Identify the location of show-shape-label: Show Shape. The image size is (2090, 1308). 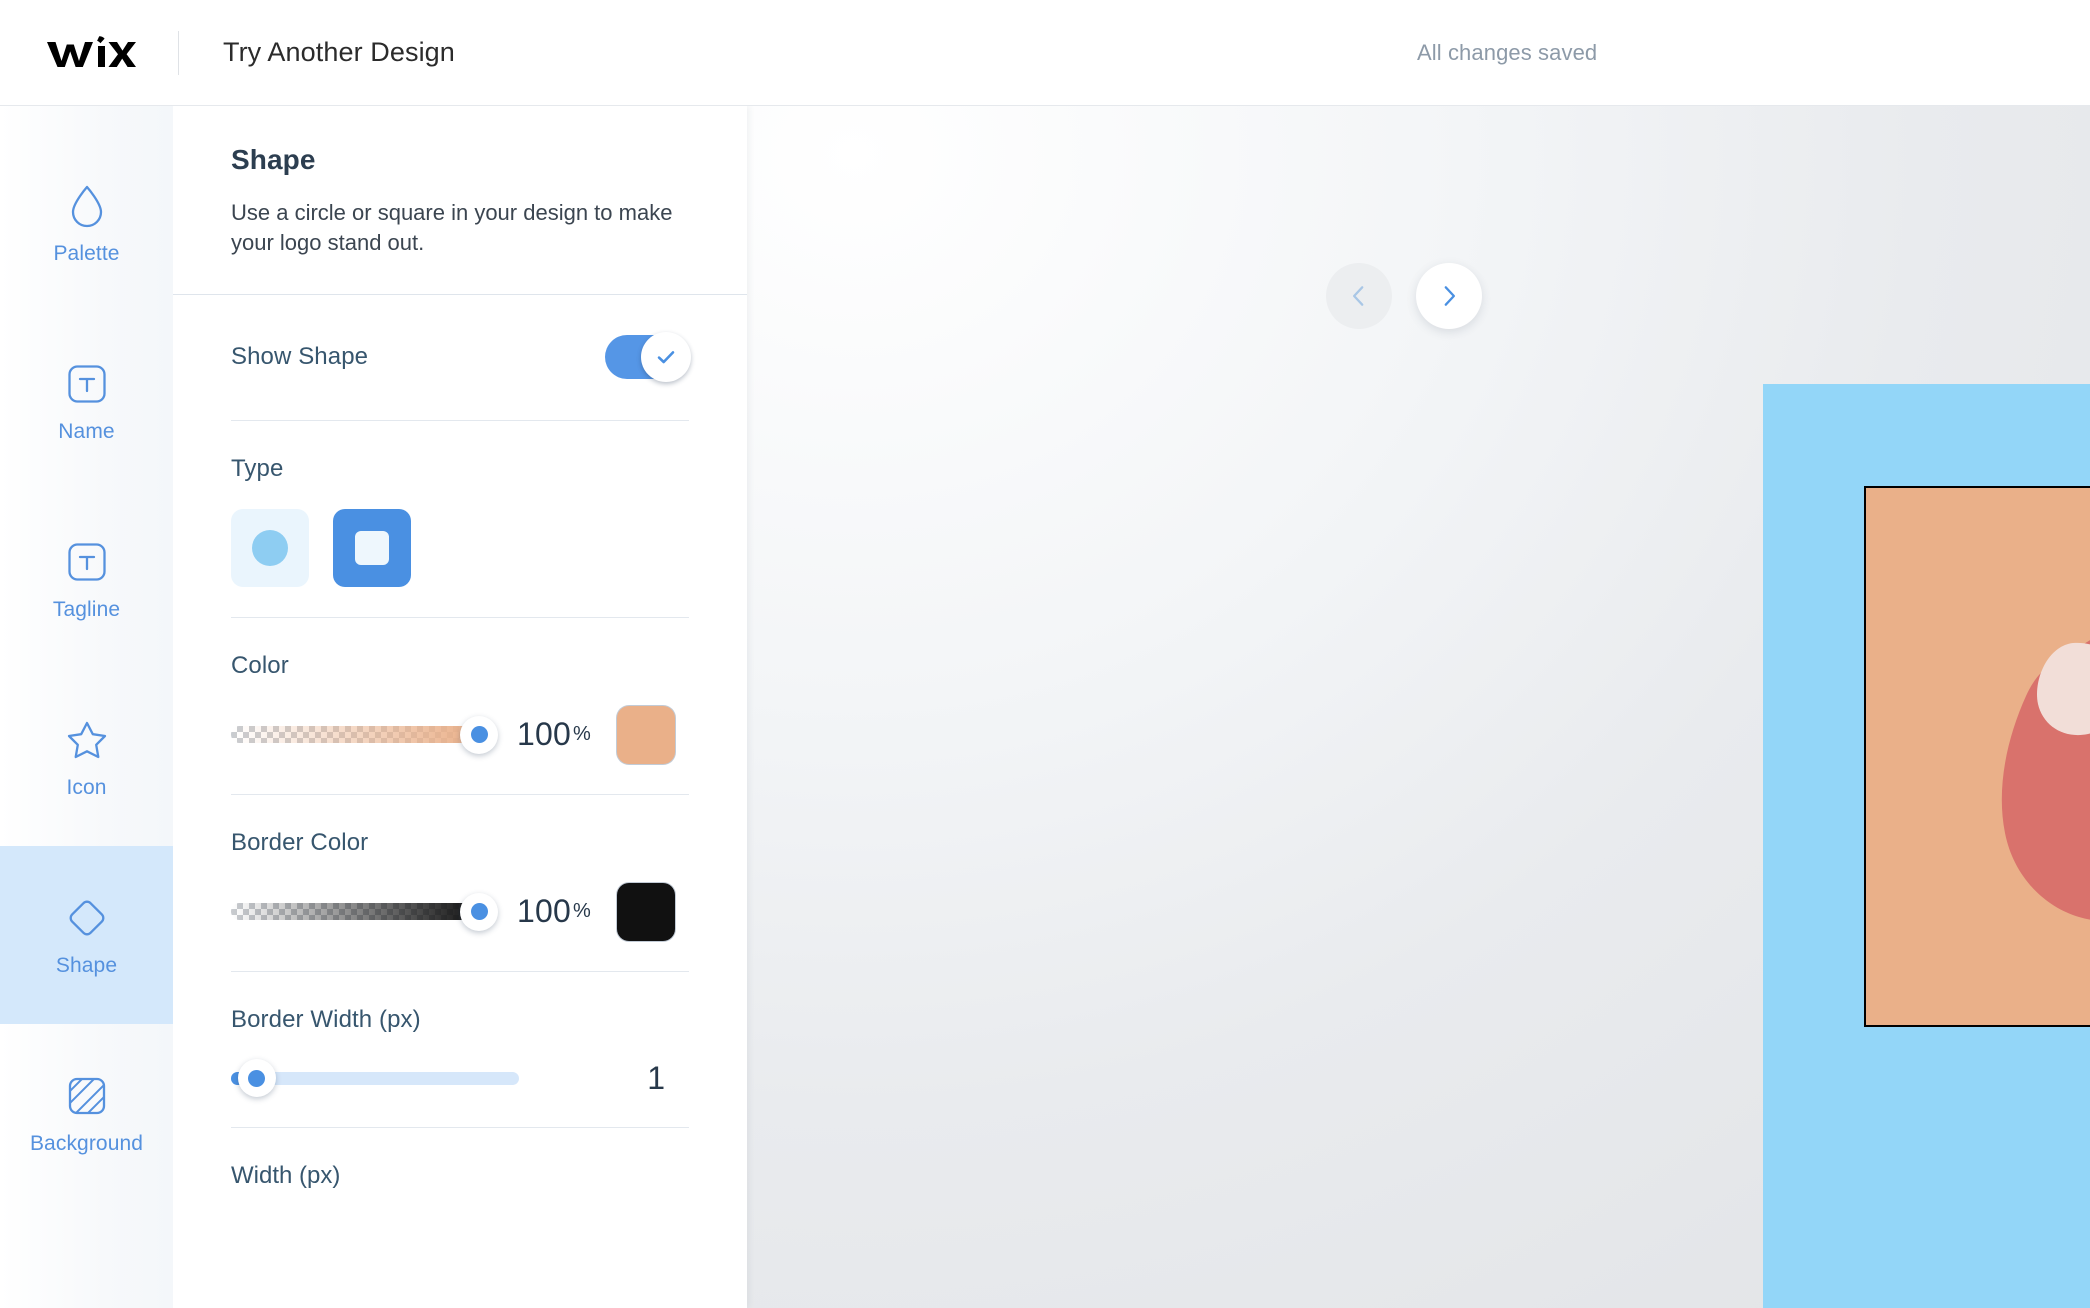
(300, 357).